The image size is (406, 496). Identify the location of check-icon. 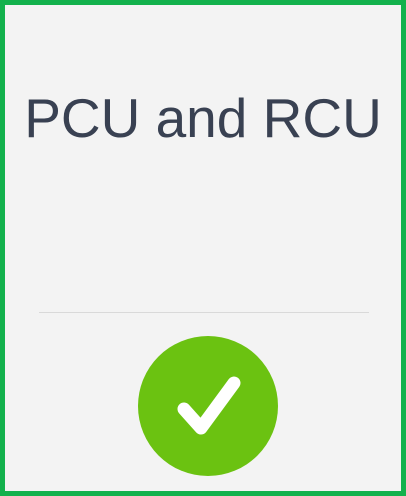
(208, 406).